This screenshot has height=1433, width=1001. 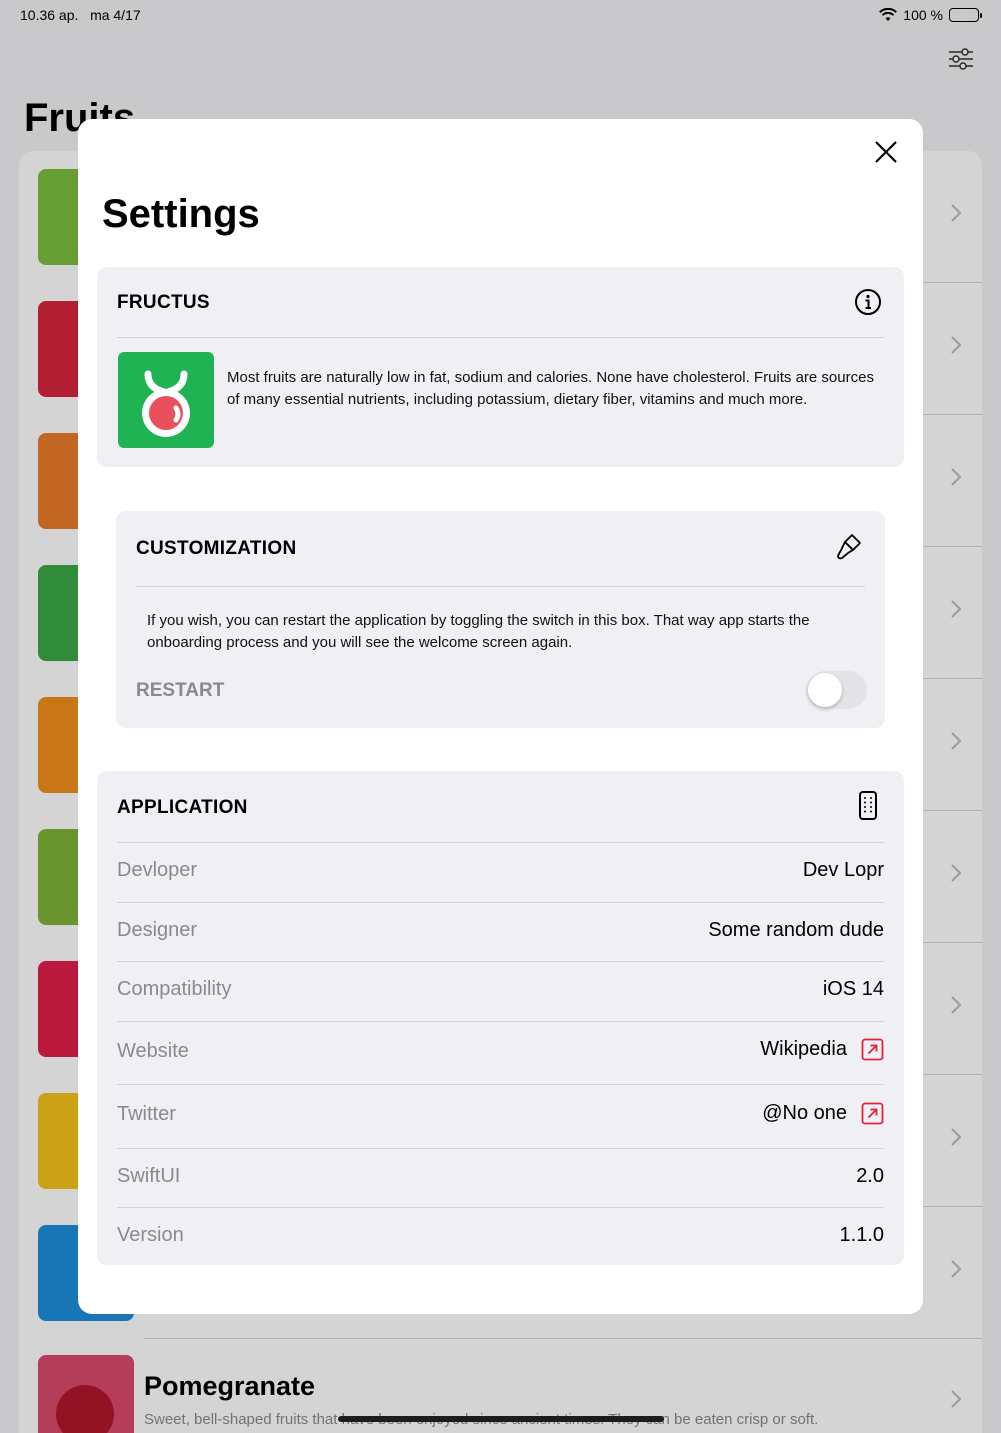 I want to click on home-indicator, so click(x=501, y=1419).